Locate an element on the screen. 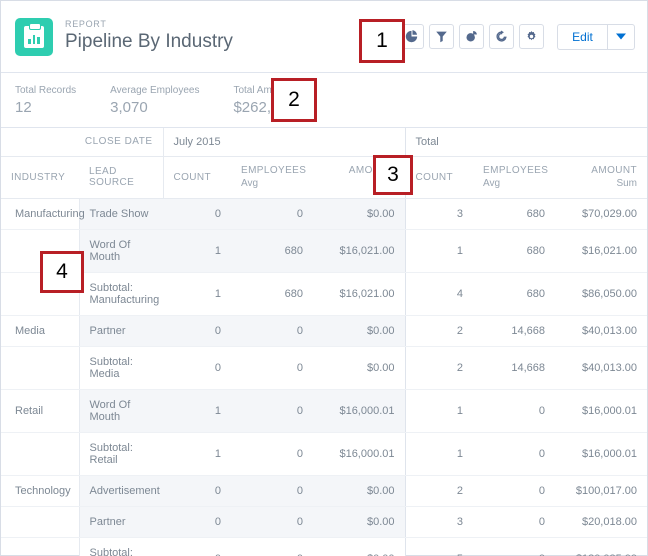  cell-total-employees: 680 is located at coordinates (514, 214).